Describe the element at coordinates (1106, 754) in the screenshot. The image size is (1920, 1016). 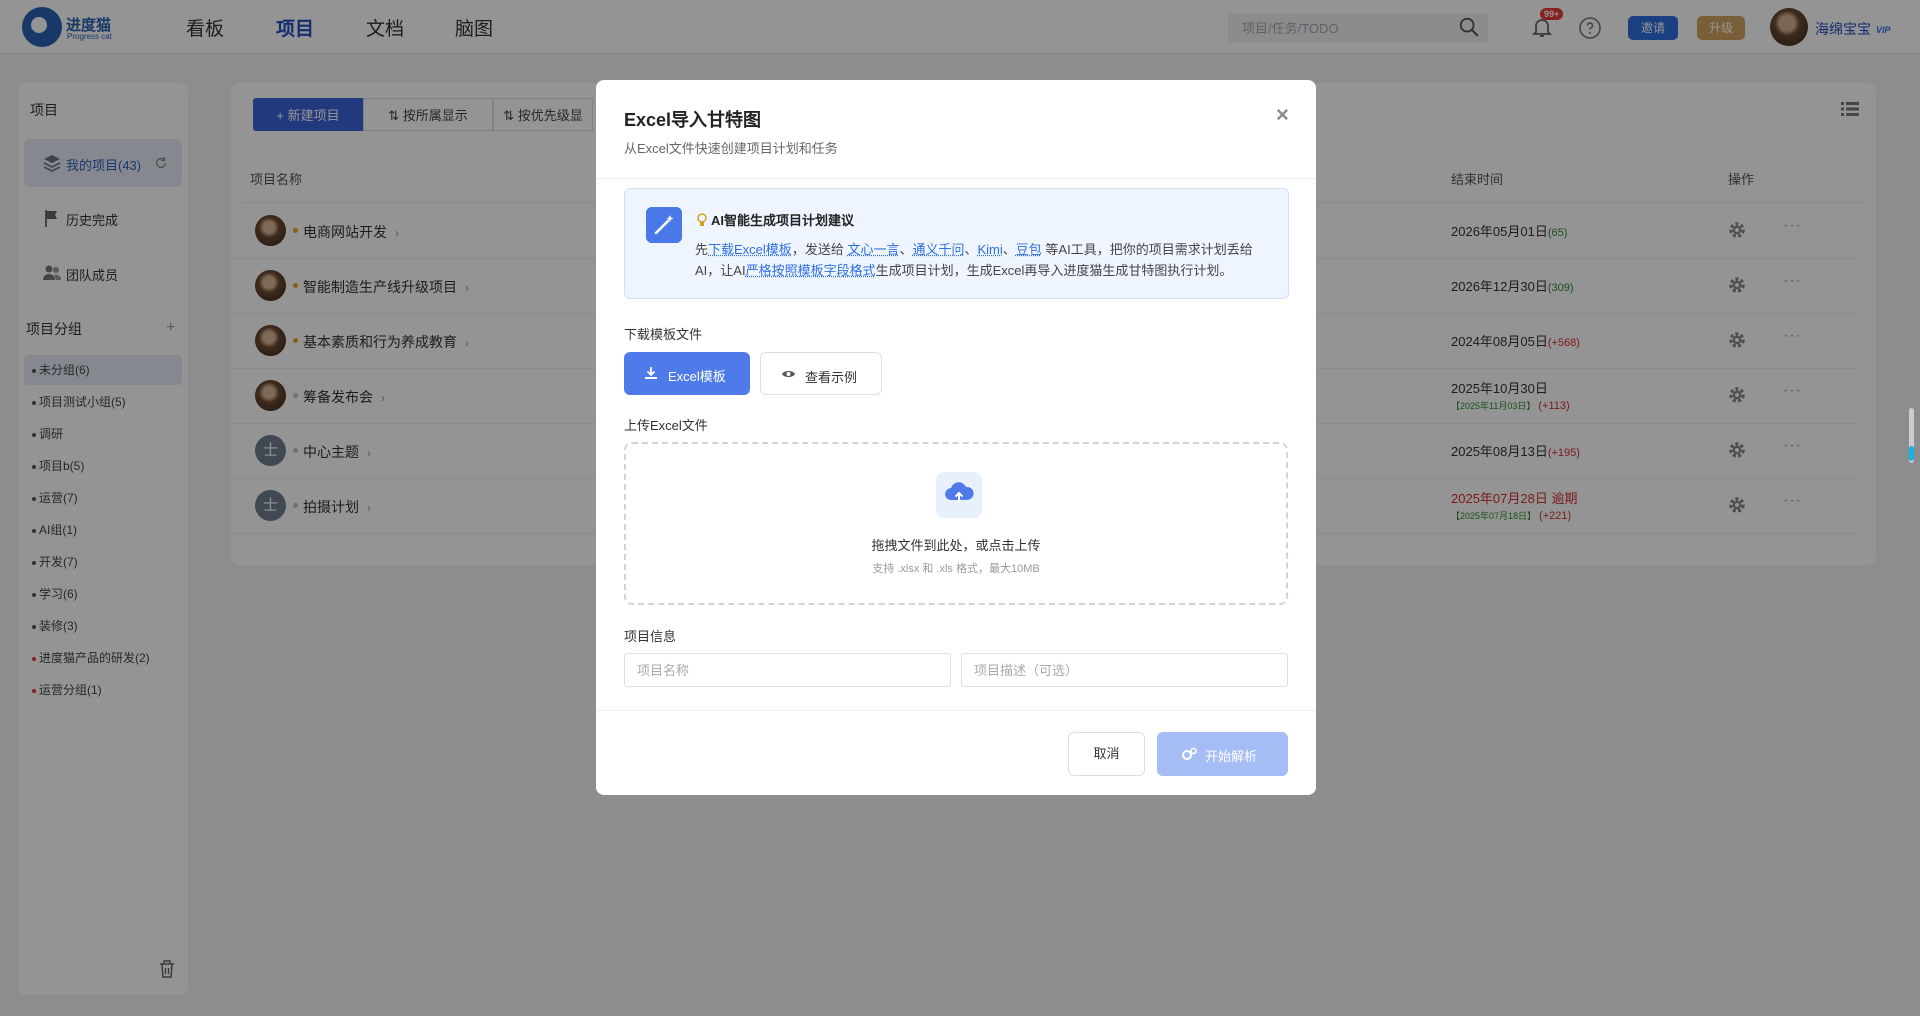
I see `cancel-button: 取消` at that location.